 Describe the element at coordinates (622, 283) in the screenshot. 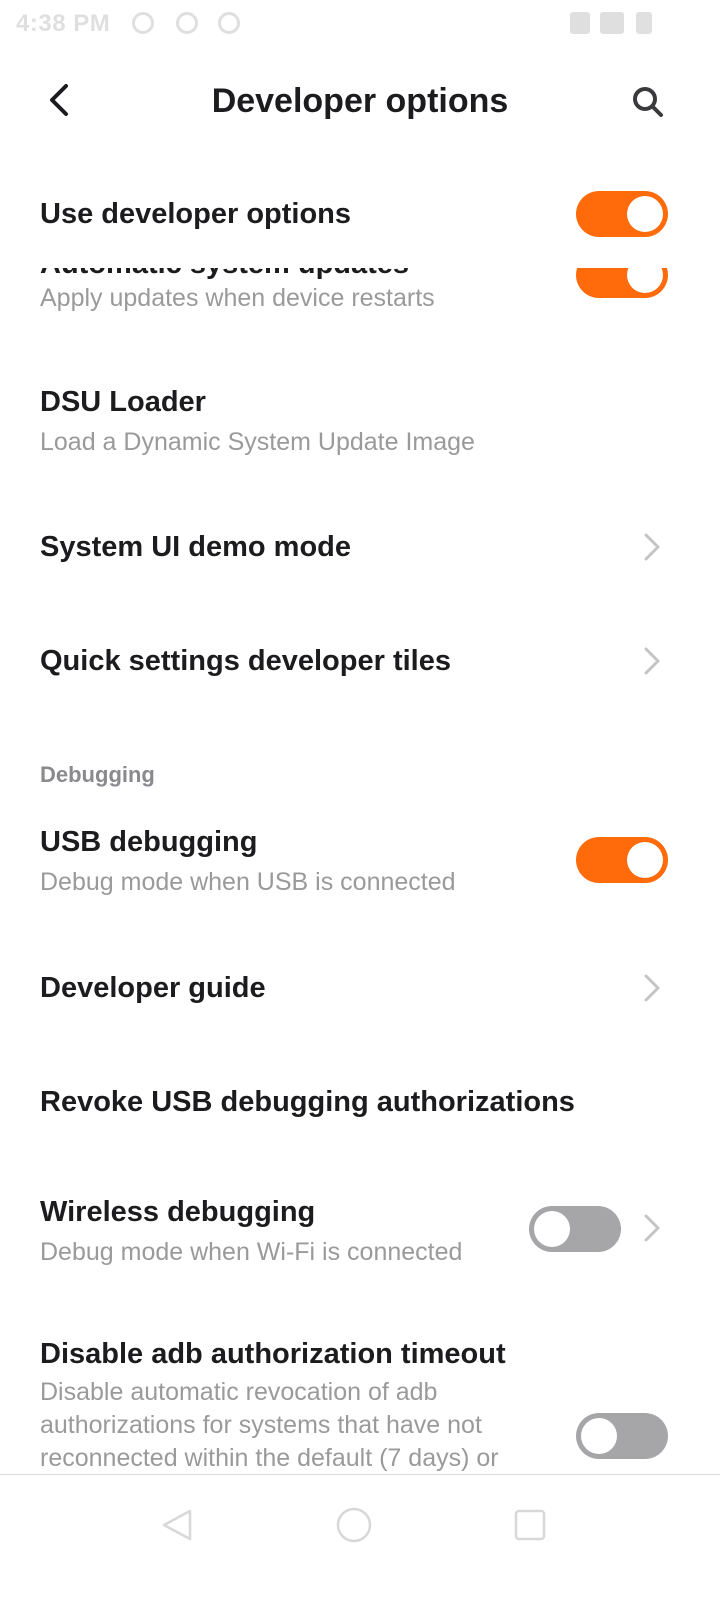

I see `automatic-updates-toggle` at that location.